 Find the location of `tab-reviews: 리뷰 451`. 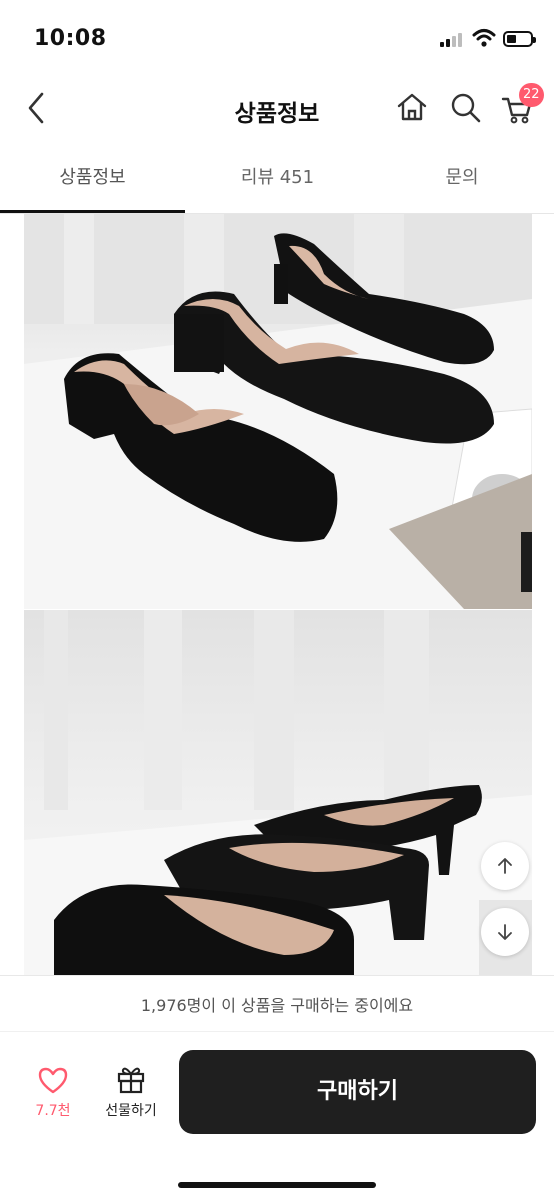

tab-reviews: 리뷰 451 is located at coordinates (277, 181).